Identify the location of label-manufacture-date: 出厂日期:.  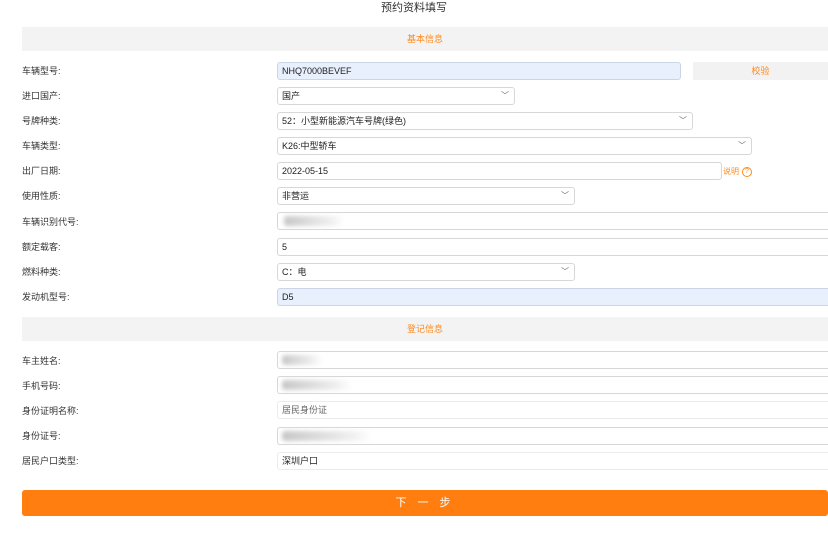
(41, 171).